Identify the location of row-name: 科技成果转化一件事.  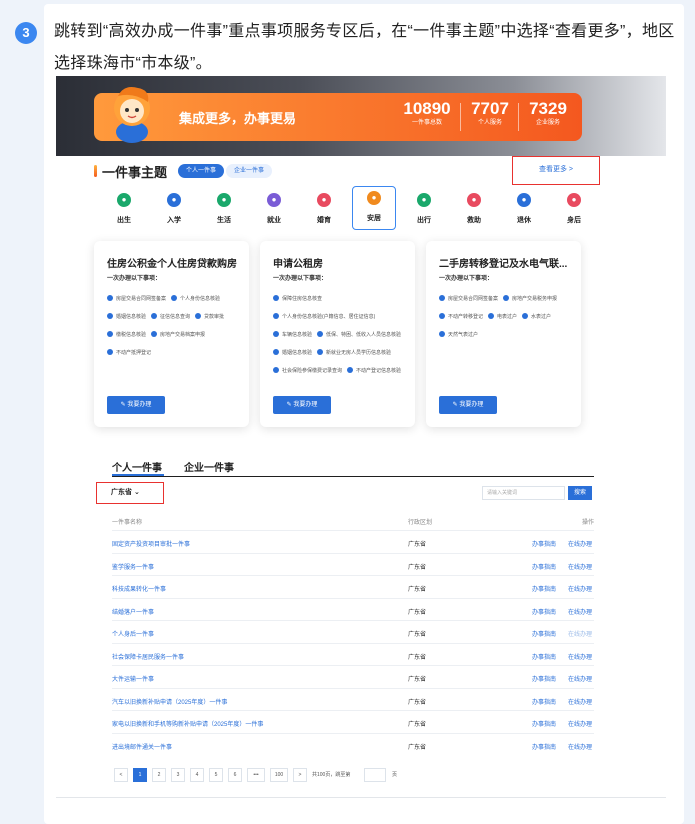
(139, 588).